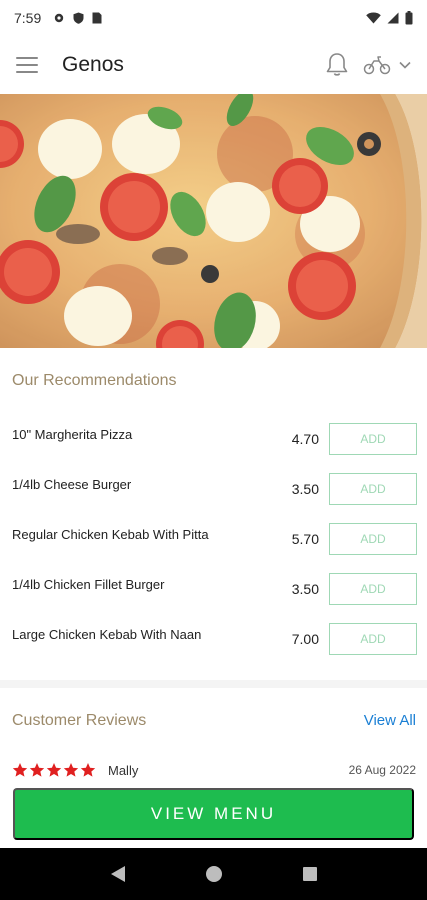 The width and height of the screenshot is (427, 900). Describe the element at coordinates (393, 18) in the screenshot. I see `signal-icon` at that location.